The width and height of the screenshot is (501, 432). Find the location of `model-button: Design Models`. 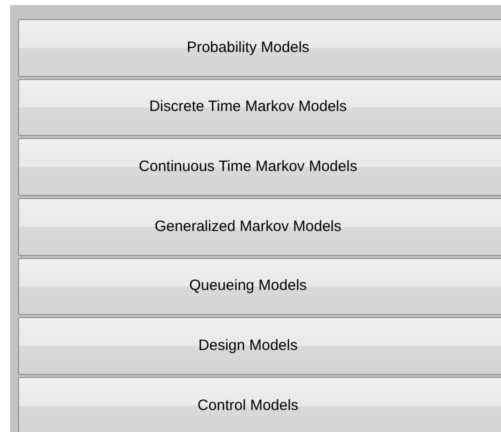

model-button: Design Models is located at coordinates (259, 346).